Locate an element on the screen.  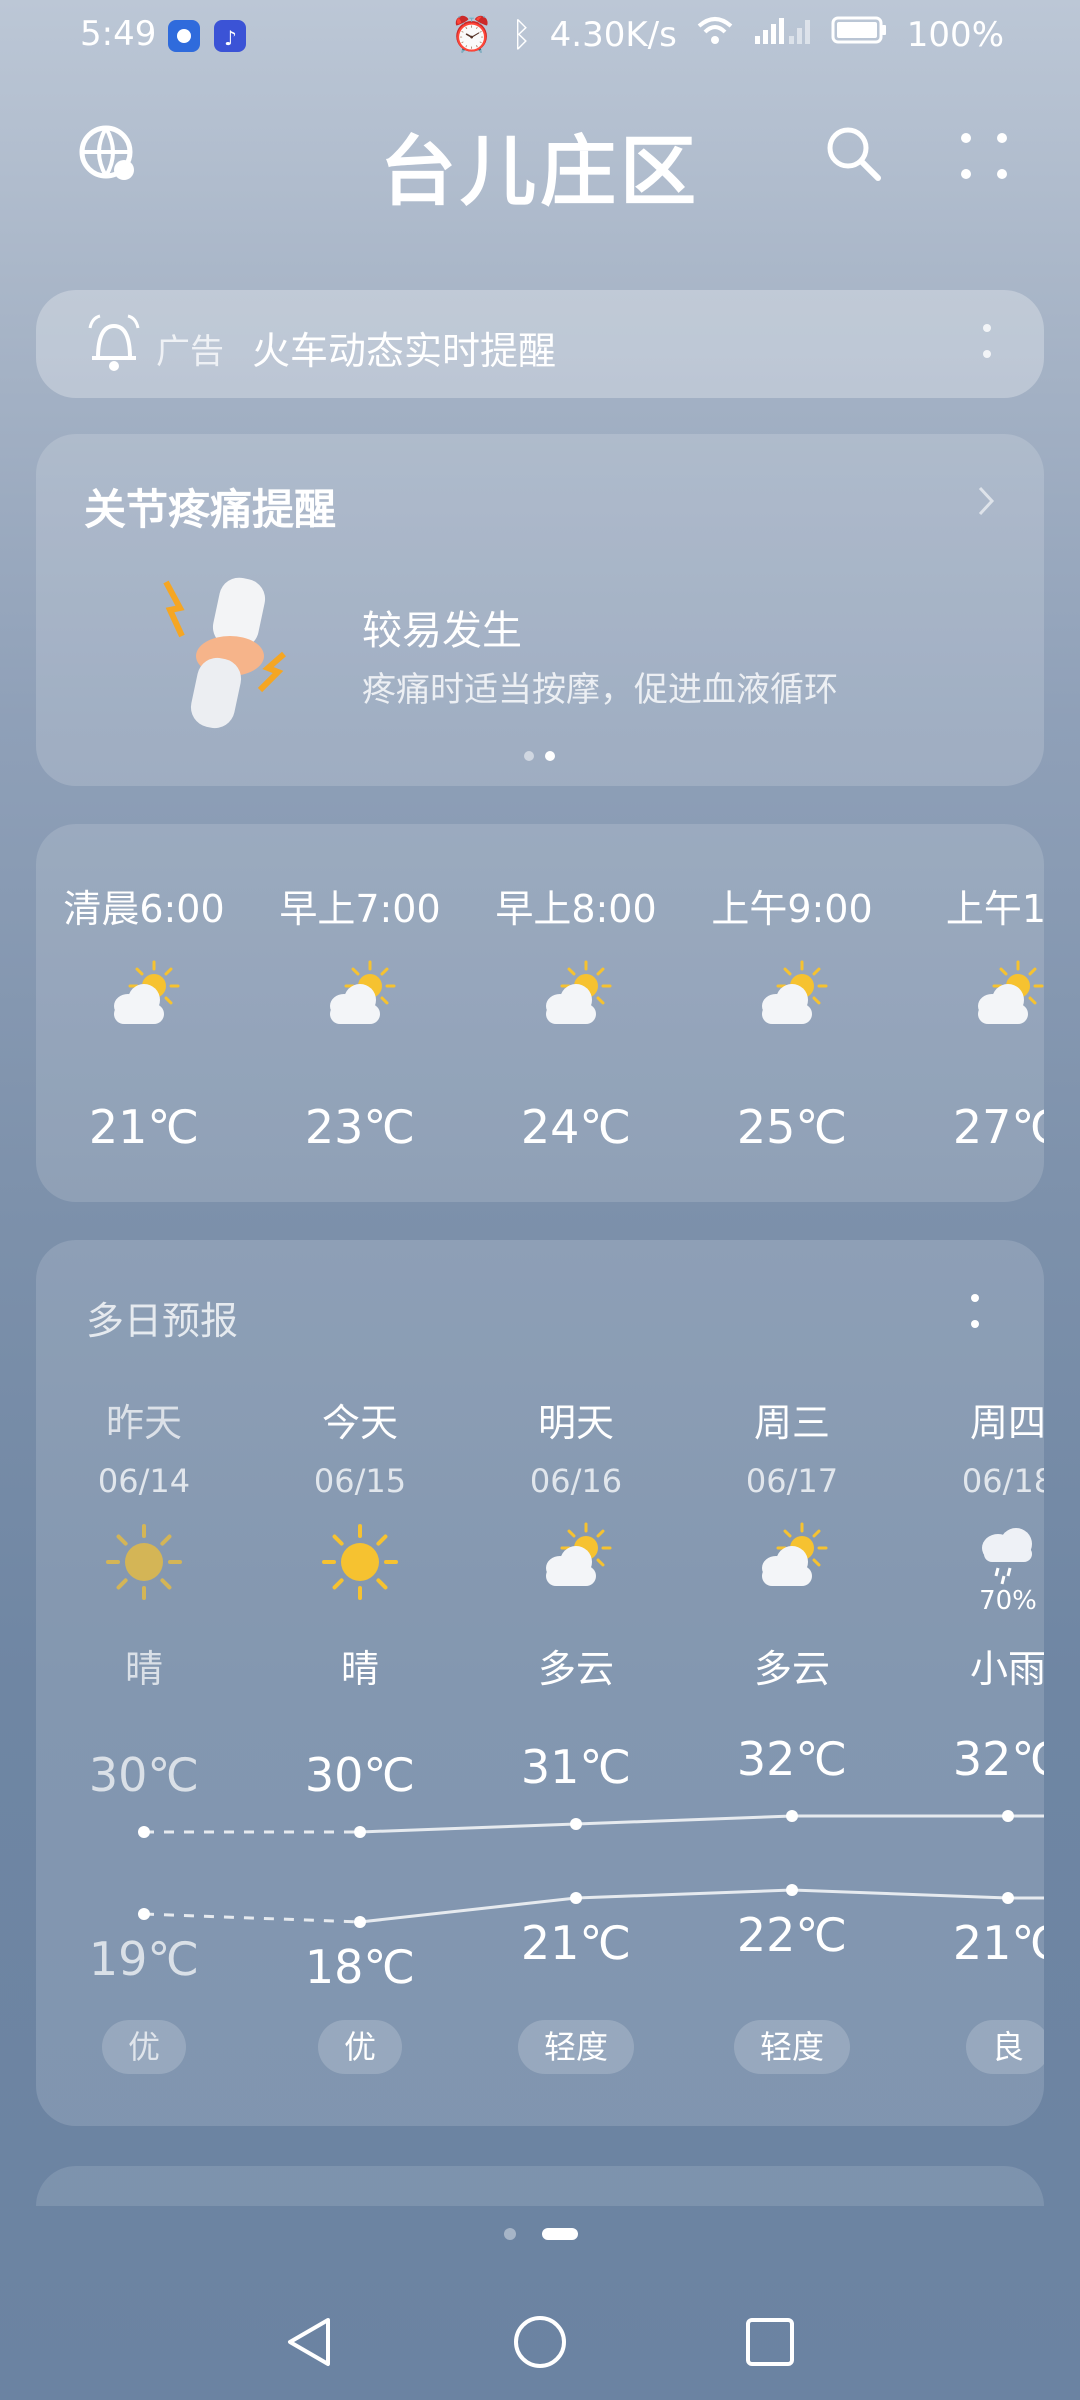
home-icon is located at coordinates (540, 2344).